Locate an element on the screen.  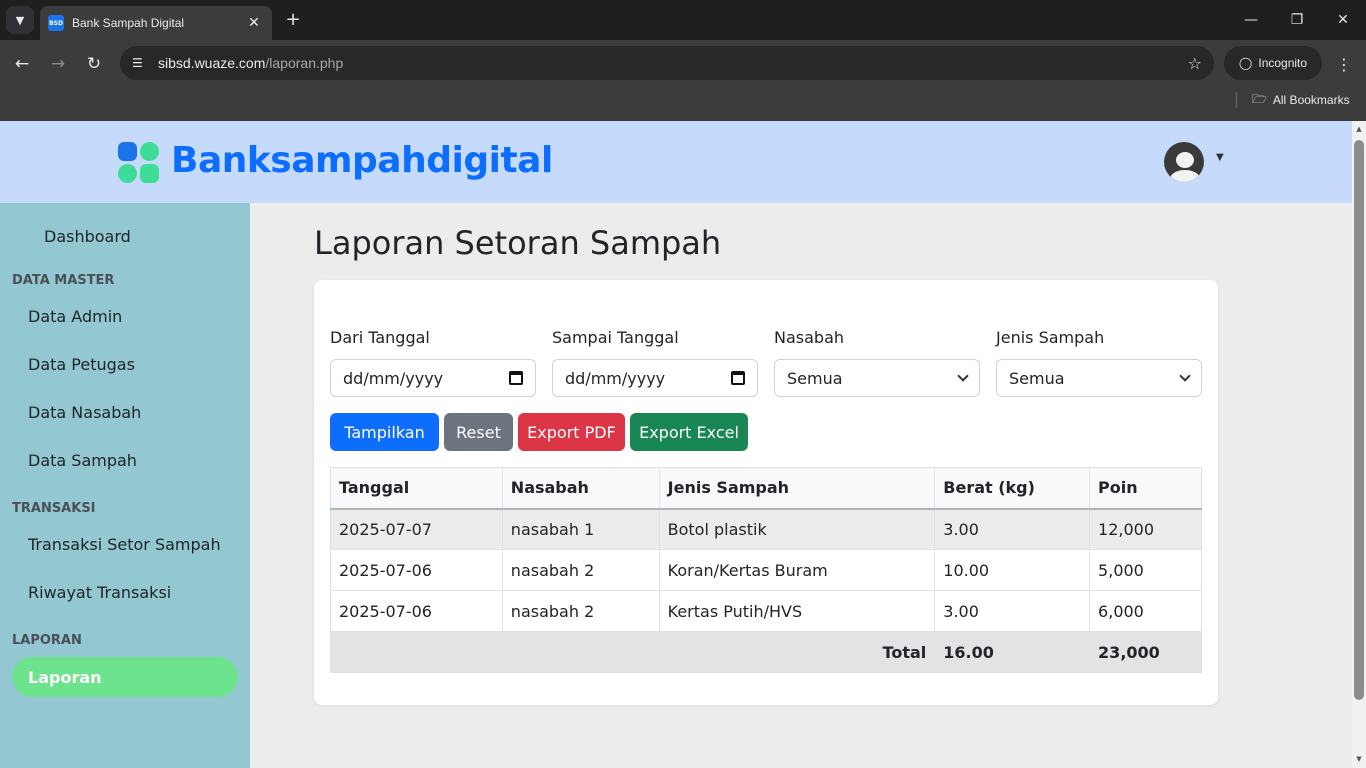
sidebar-item-data-admin: Data Admin is located at coordinates (75, 316).